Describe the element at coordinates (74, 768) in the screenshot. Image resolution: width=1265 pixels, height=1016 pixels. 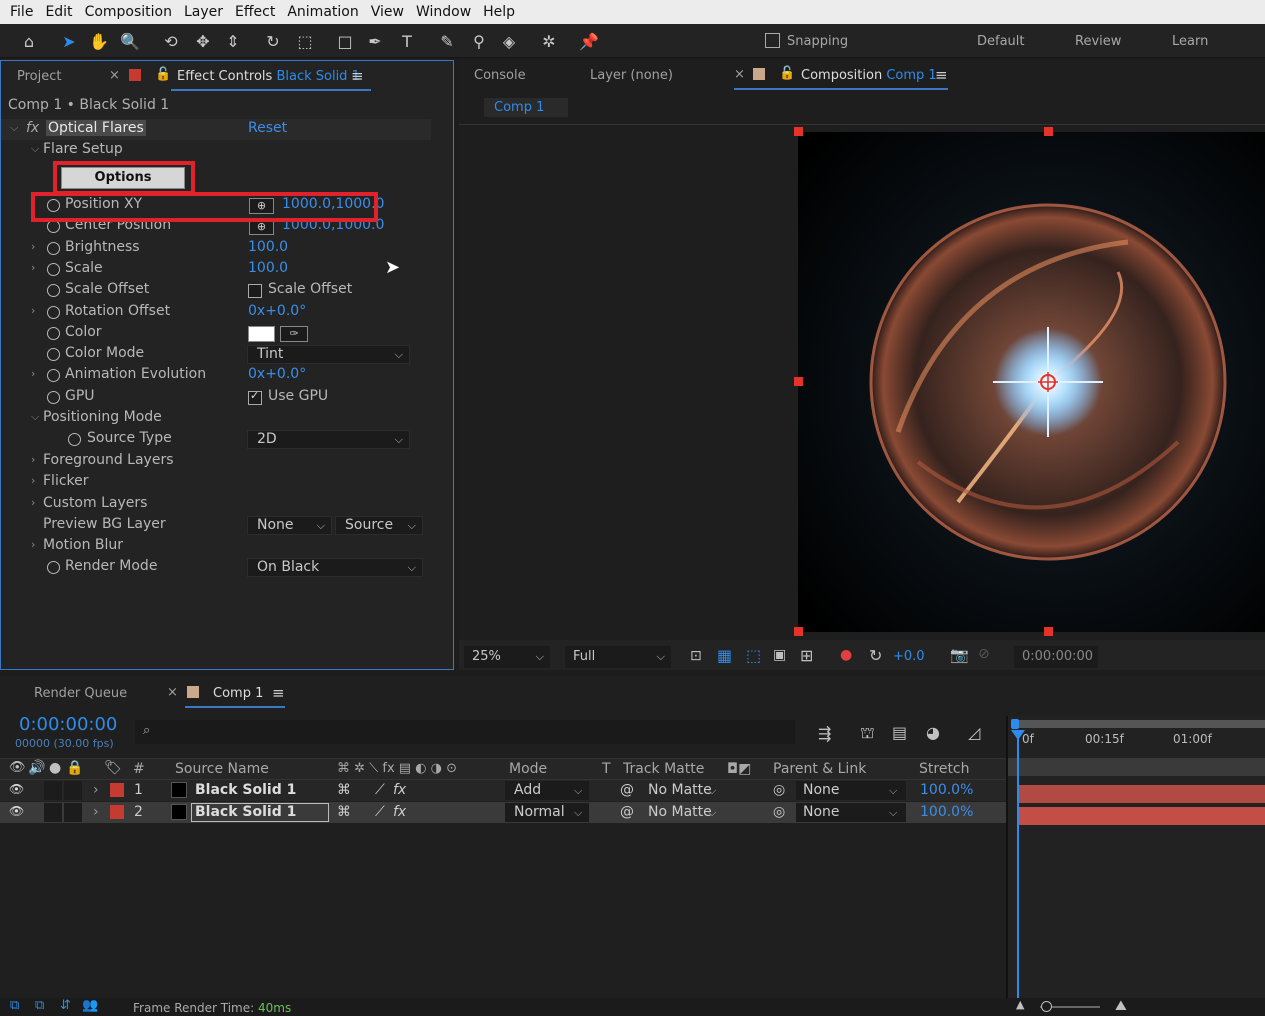
I see `lock-icon: 🔒` at that location.